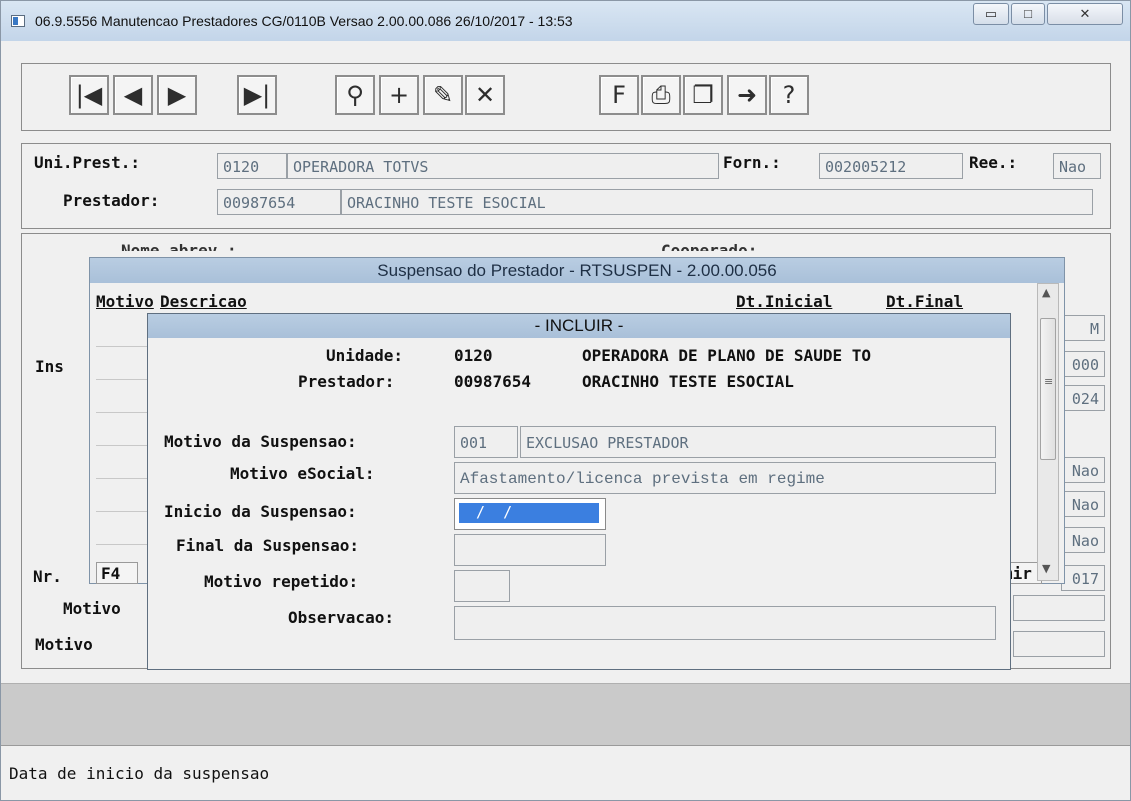 The height and width of the screenshot is (801, 1131). I want to click on motivo-suspensao-code-field: 001, so click(486, 442).